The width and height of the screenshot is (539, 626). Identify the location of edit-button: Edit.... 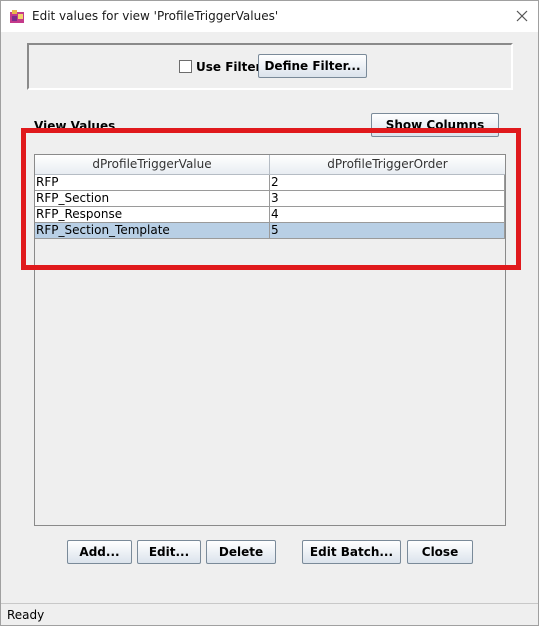
(169, 552).